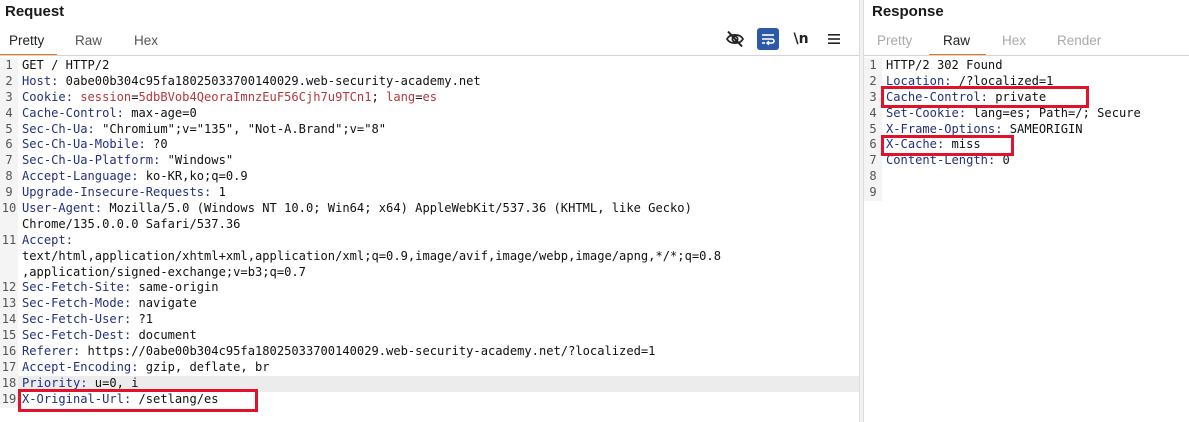  What do you see at coordinates (51, 382) in the screenshot?
I see `header-name: Priority` at bounding box center [51, 382].